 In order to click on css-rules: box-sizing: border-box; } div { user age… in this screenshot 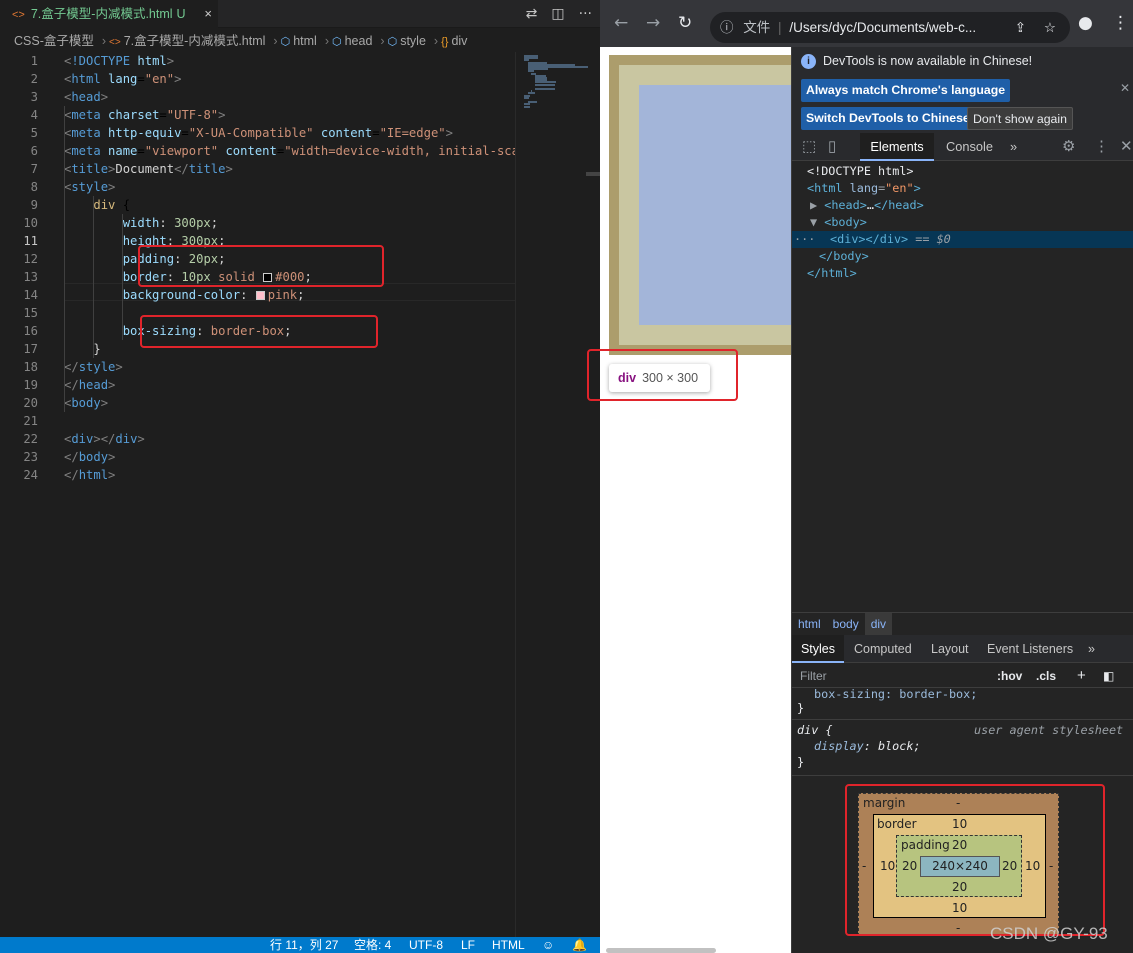, I will do `click(962, 732)`.